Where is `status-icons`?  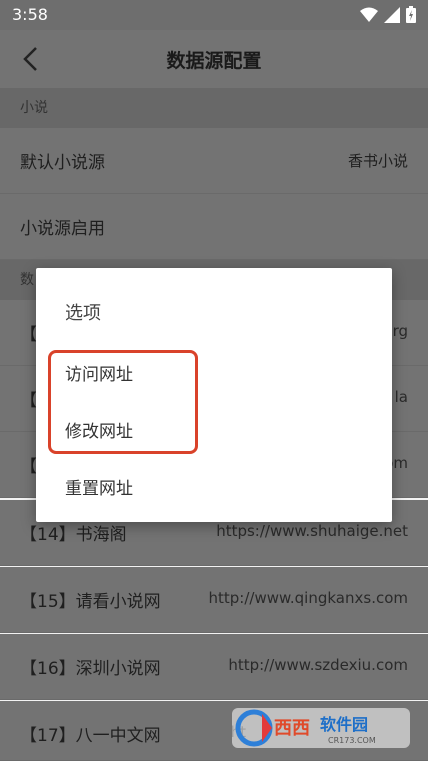
status-icons is located at coordinates (388, 14).